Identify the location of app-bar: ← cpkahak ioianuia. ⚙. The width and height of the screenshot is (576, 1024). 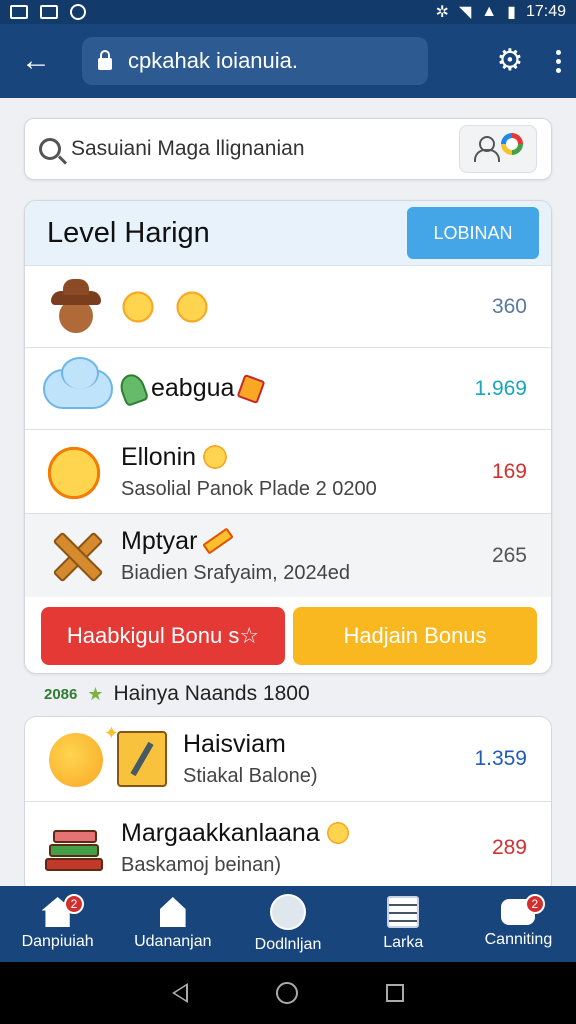
(288, 61).